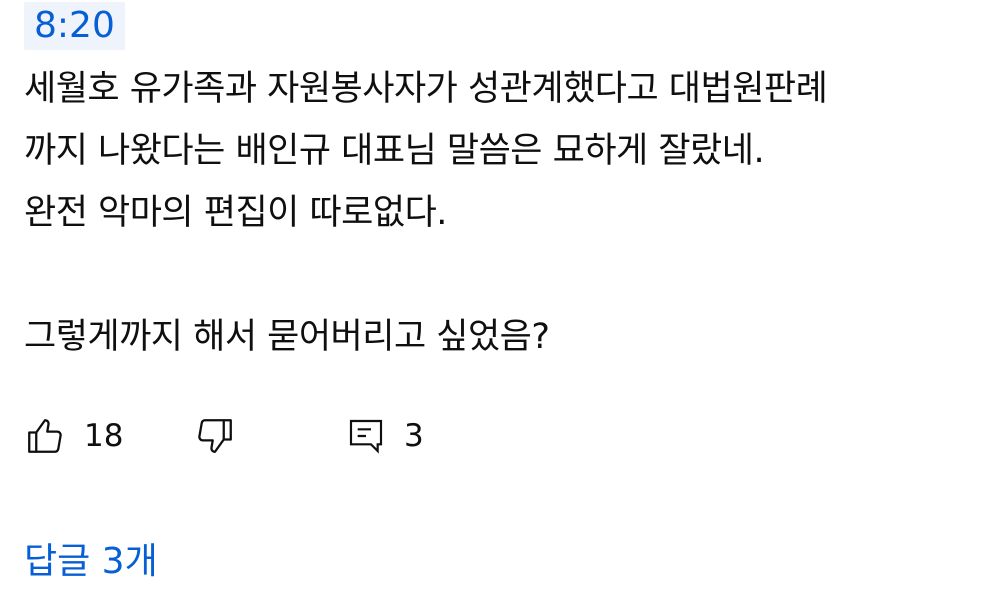 This screenshot has height=611, width=1004. I want to click on reply-count: 3, so click(414, 436).